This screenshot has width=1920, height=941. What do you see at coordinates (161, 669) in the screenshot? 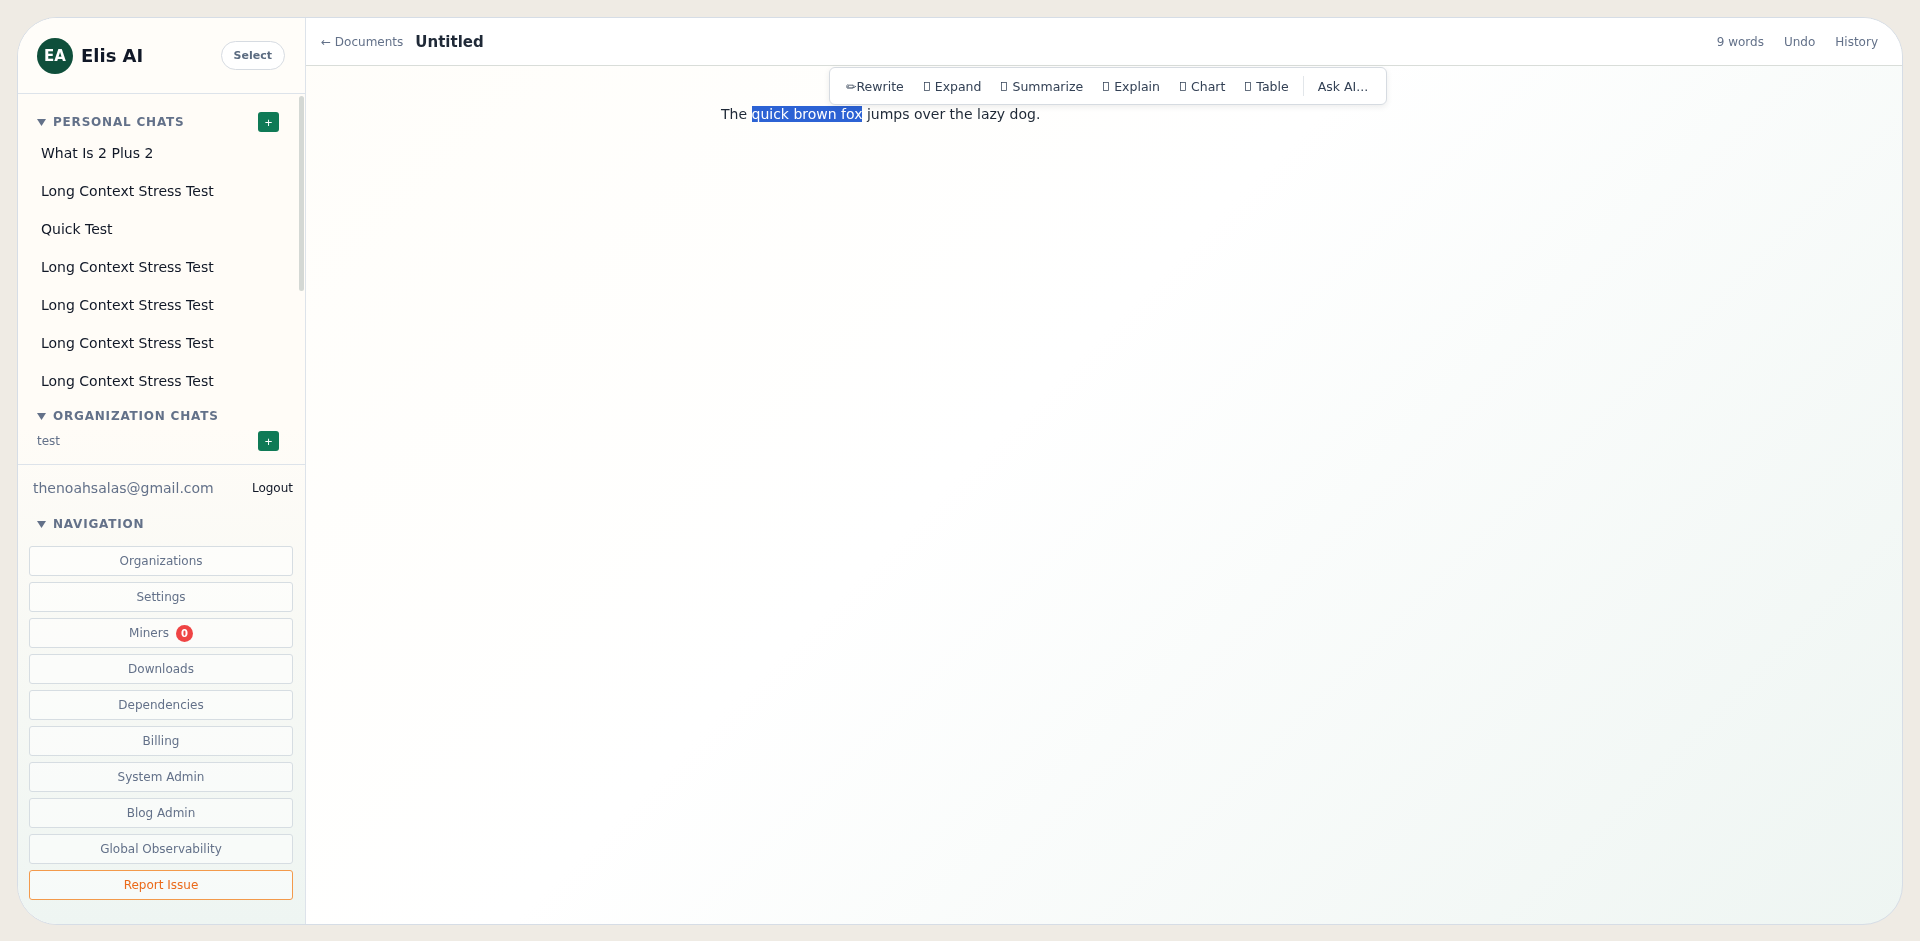
I see `nav-button: Downloads` at bounding box center [161, 669].